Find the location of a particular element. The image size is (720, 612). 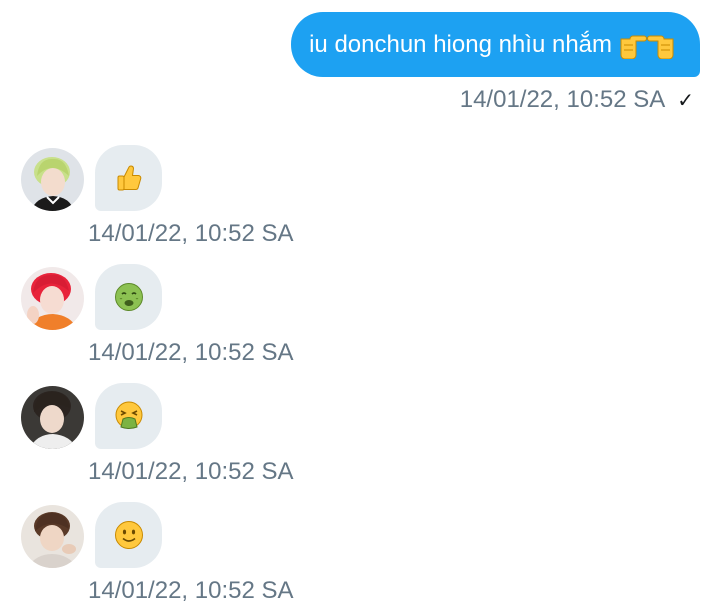

outgoing-message-meta: 14/01/22, 10:52 SA ✓ is located at coordinates (577, 100).